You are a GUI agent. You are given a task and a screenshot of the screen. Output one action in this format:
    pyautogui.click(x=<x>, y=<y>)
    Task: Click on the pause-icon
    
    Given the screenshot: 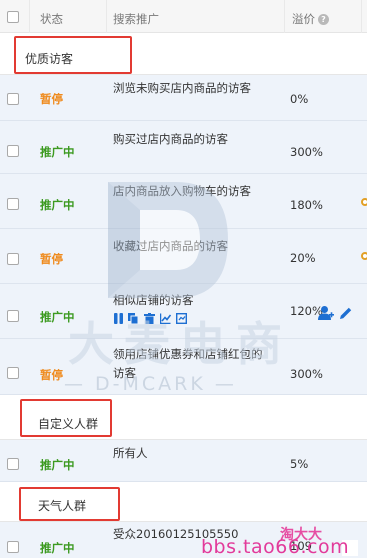 What is the action you would take?
    pyautogui.click(x=118, y=318)
    